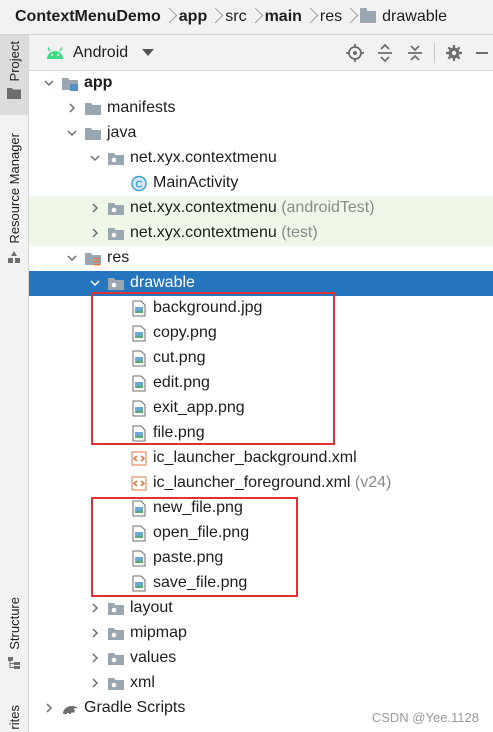 This screenshot has width=493, height=732. Describe the element at coordinates (261, 683) in the screenshot. I see `tree-row: xml` at that location.